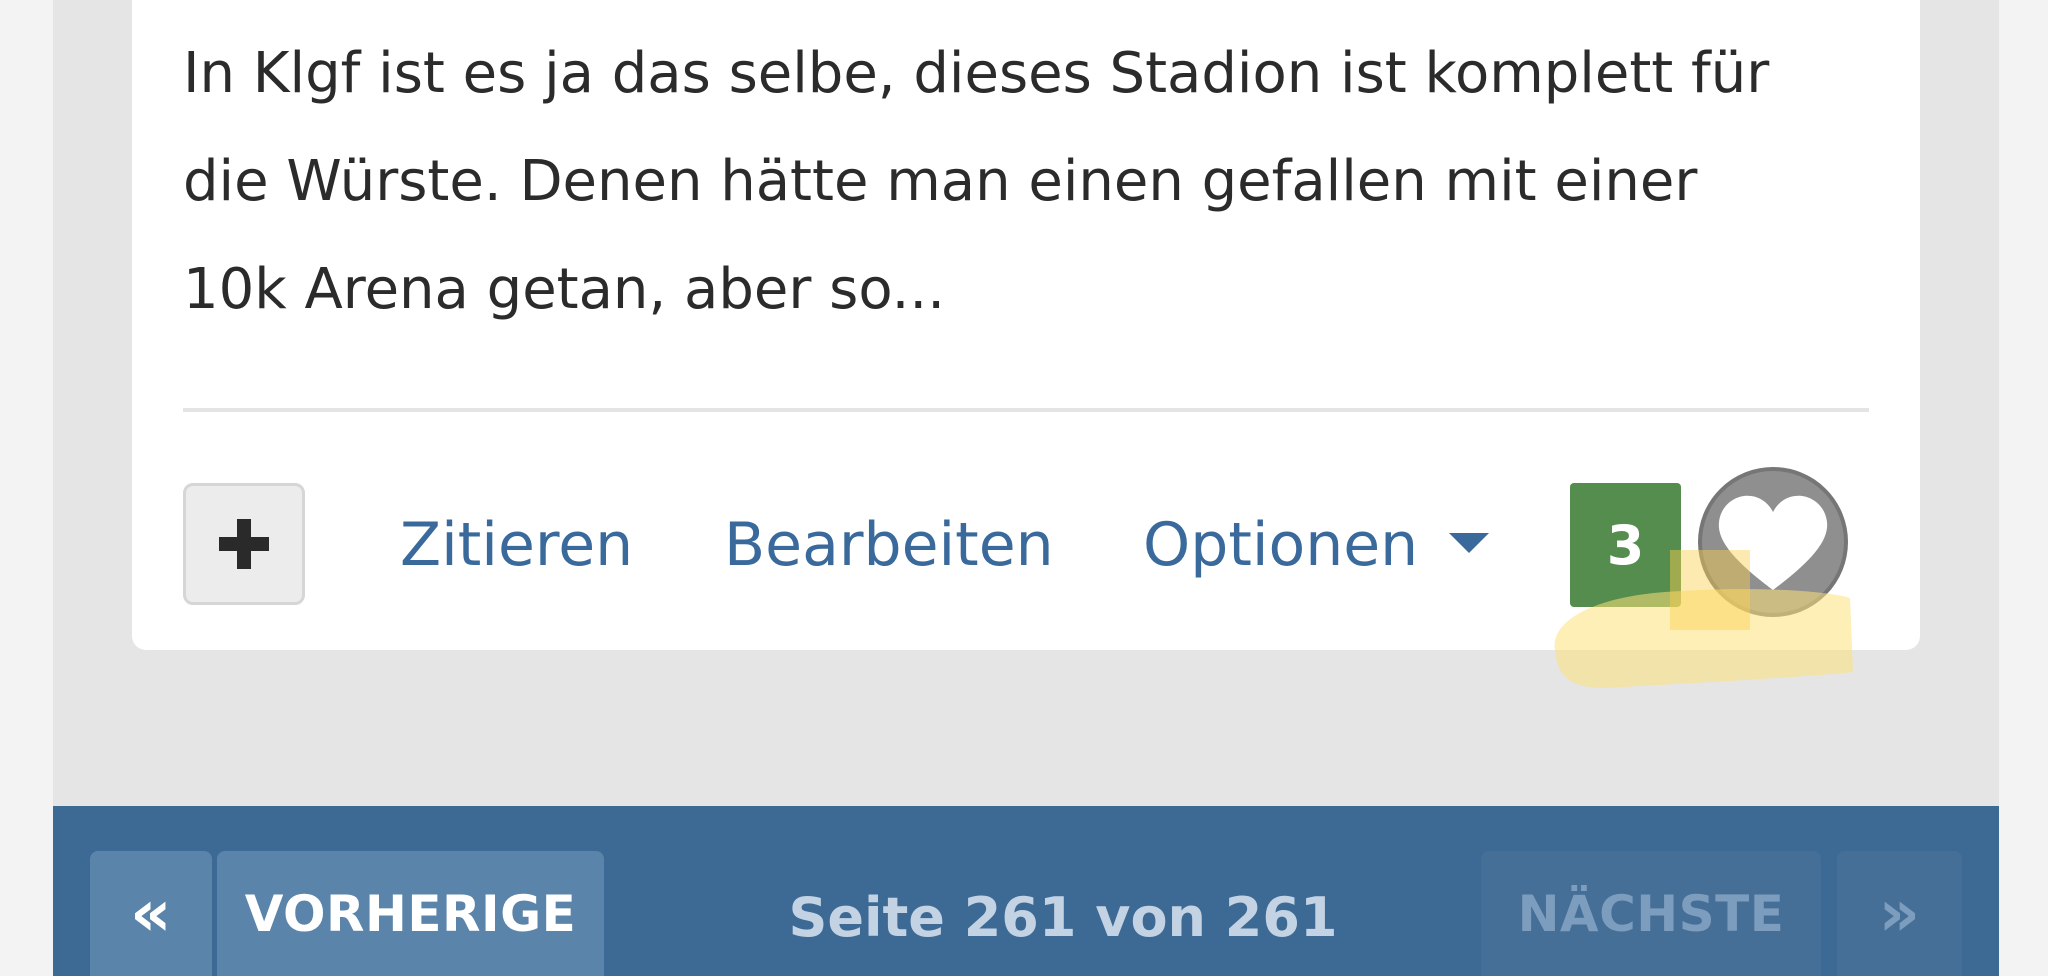 The height and width of the screenshot is (976, 2048). What do you see at coordinates (1469, 543) in the screenshot?
I see `caret-down-icon` at bounding box center [1469, 543].